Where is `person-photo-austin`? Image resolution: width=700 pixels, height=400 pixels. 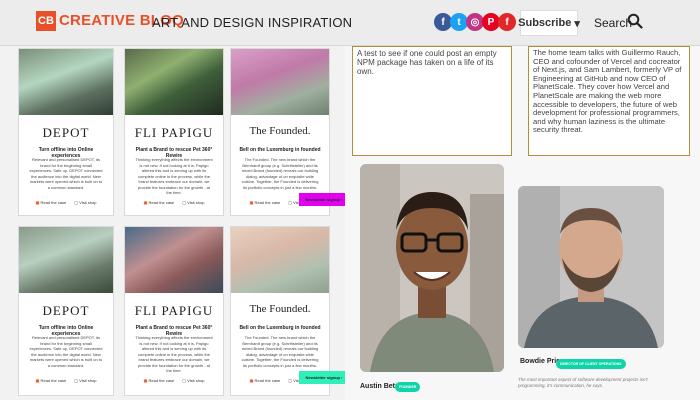
person-photo-austin is located at coordinates (432, 268).